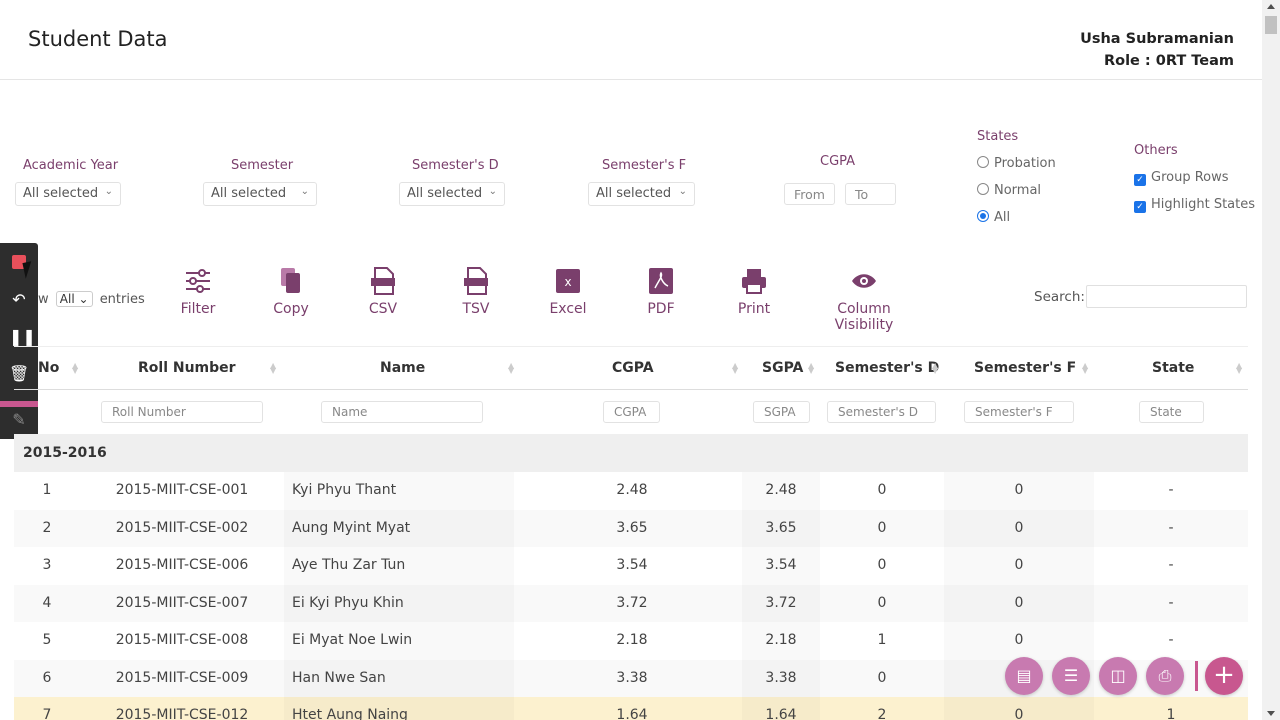 This screenshot has height=720, width=1280. I want to click on tsv-button: TSV, so click(476, 291).